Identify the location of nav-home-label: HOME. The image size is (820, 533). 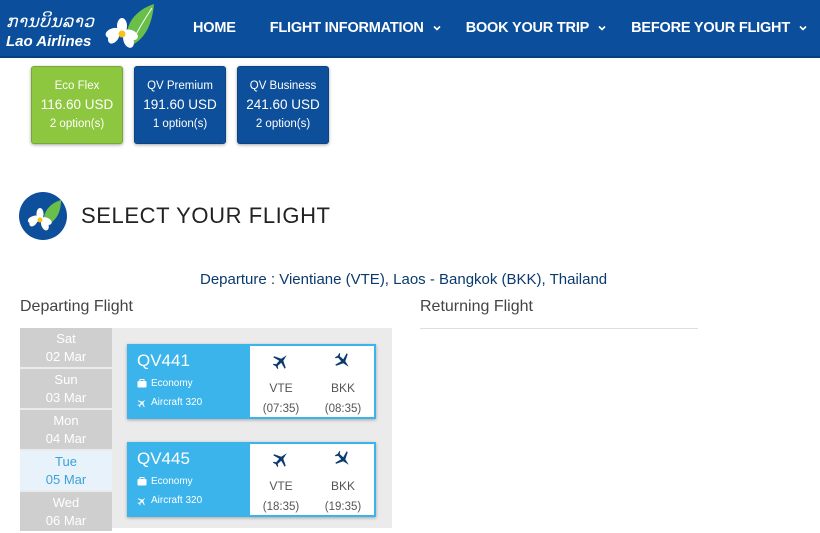
(214, 28).